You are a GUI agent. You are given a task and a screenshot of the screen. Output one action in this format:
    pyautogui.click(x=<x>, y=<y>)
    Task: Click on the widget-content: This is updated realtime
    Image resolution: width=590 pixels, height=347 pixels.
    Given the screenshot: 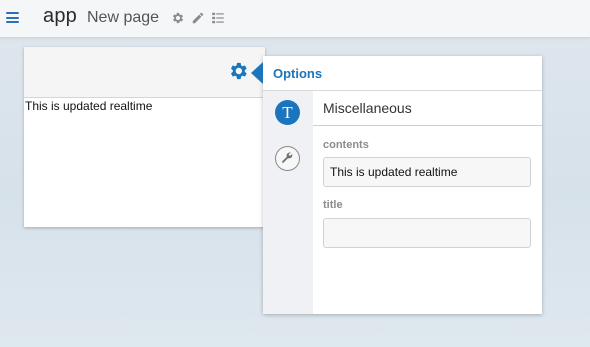 What is the action you would take?
    pyautogui.click(x=89, y=106)
    